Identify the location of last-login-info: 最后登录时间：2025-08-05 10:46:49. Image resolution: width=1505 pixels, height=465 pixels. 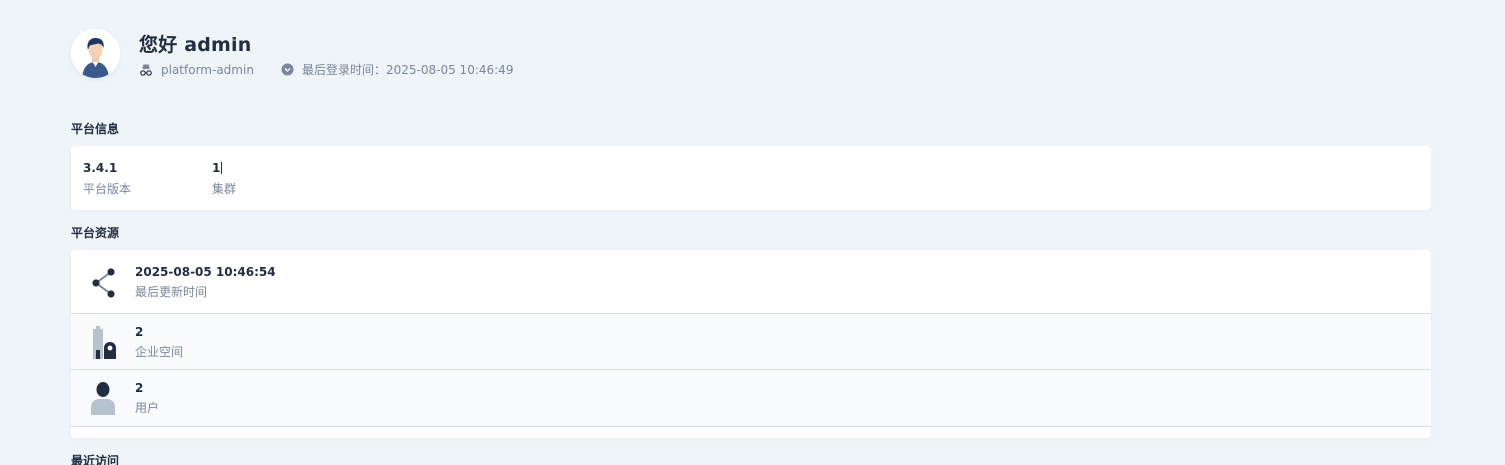
(397, 69).